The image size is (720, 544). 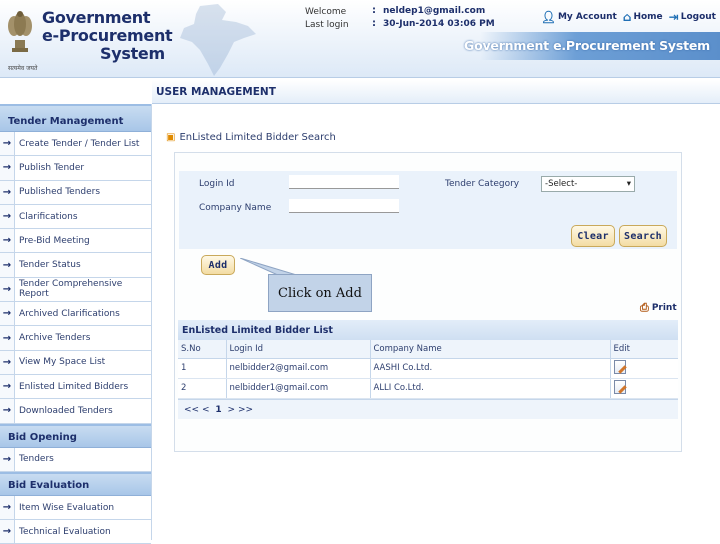 What do you see at coordinates (374, 10) in the screenshot?
I see `welcome-colon: :` at bounding box center [374, 10].